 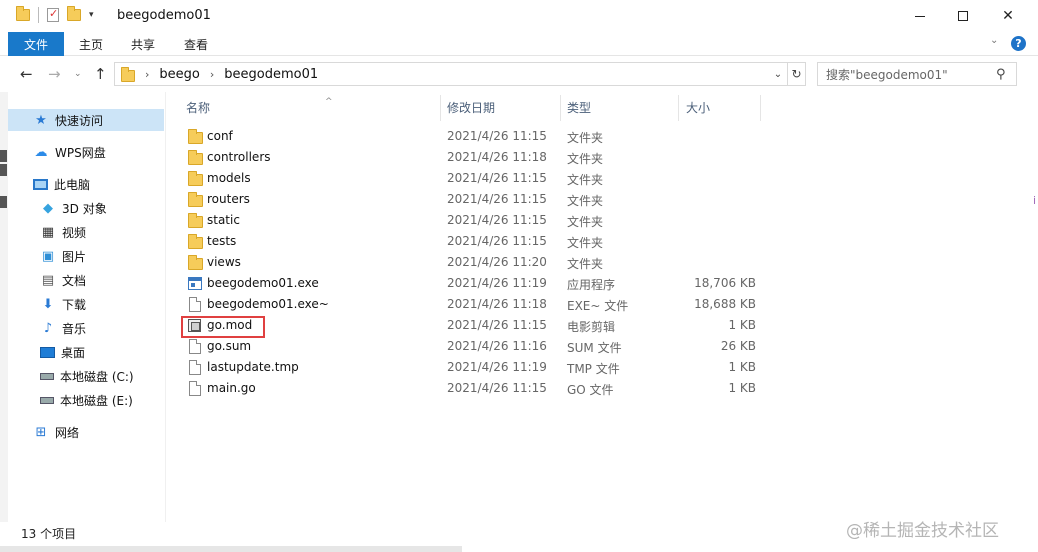 What do you see at coordinates (86, 376) in the screenshot?
I see `nav-drive-c: 本地磁盘 (C:)` at bounding box center [86, 376].